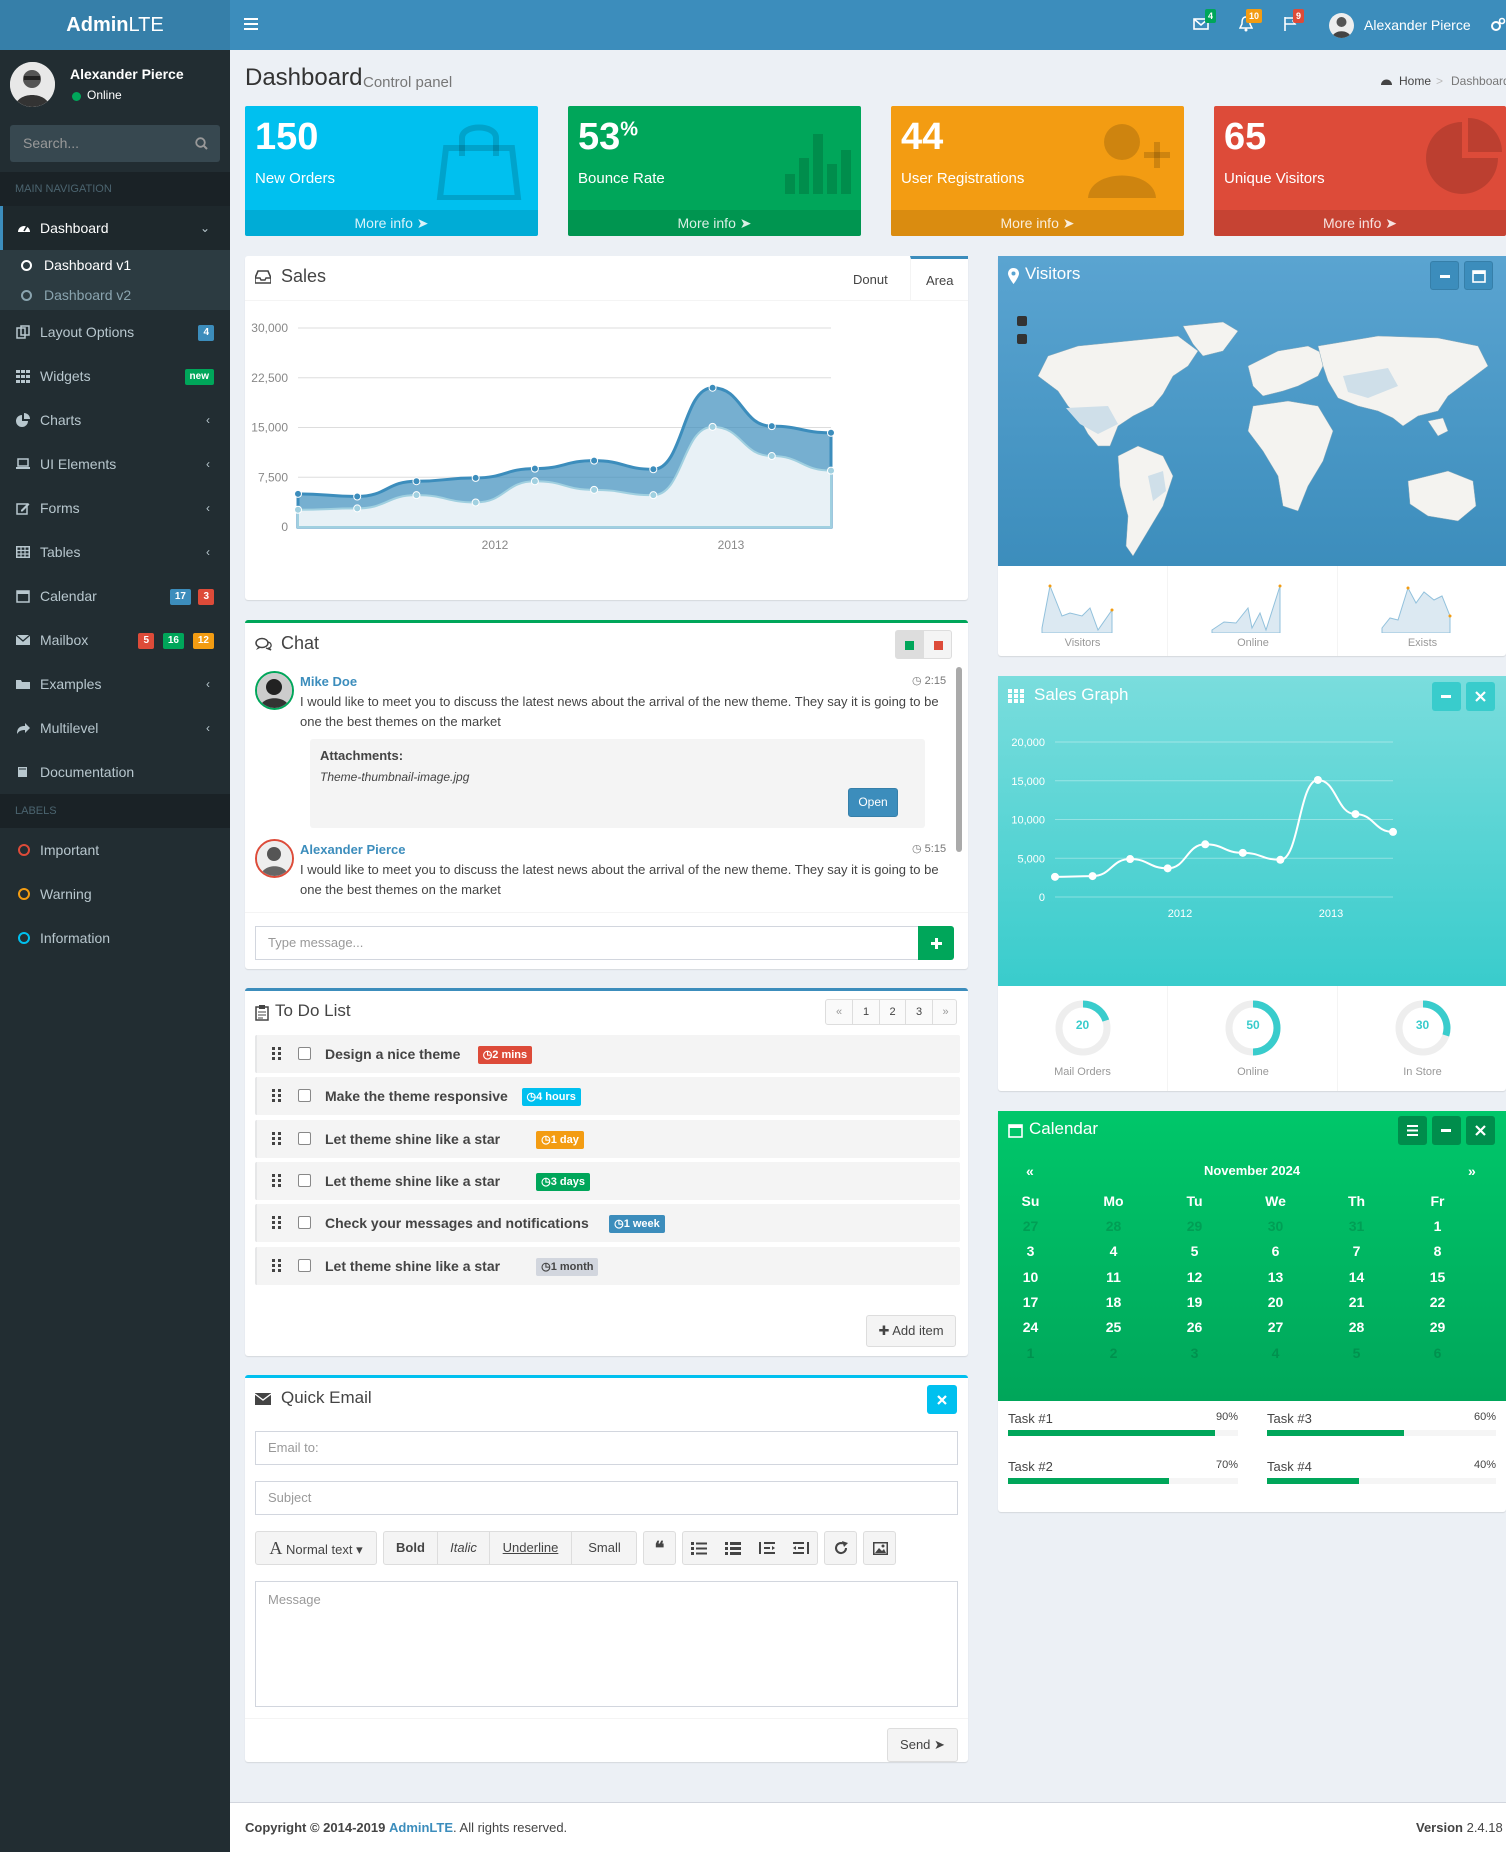 This screenshot has height=1852, width=1506. I want to click on control-sidebar-gears-icon, so click(1498, 25).